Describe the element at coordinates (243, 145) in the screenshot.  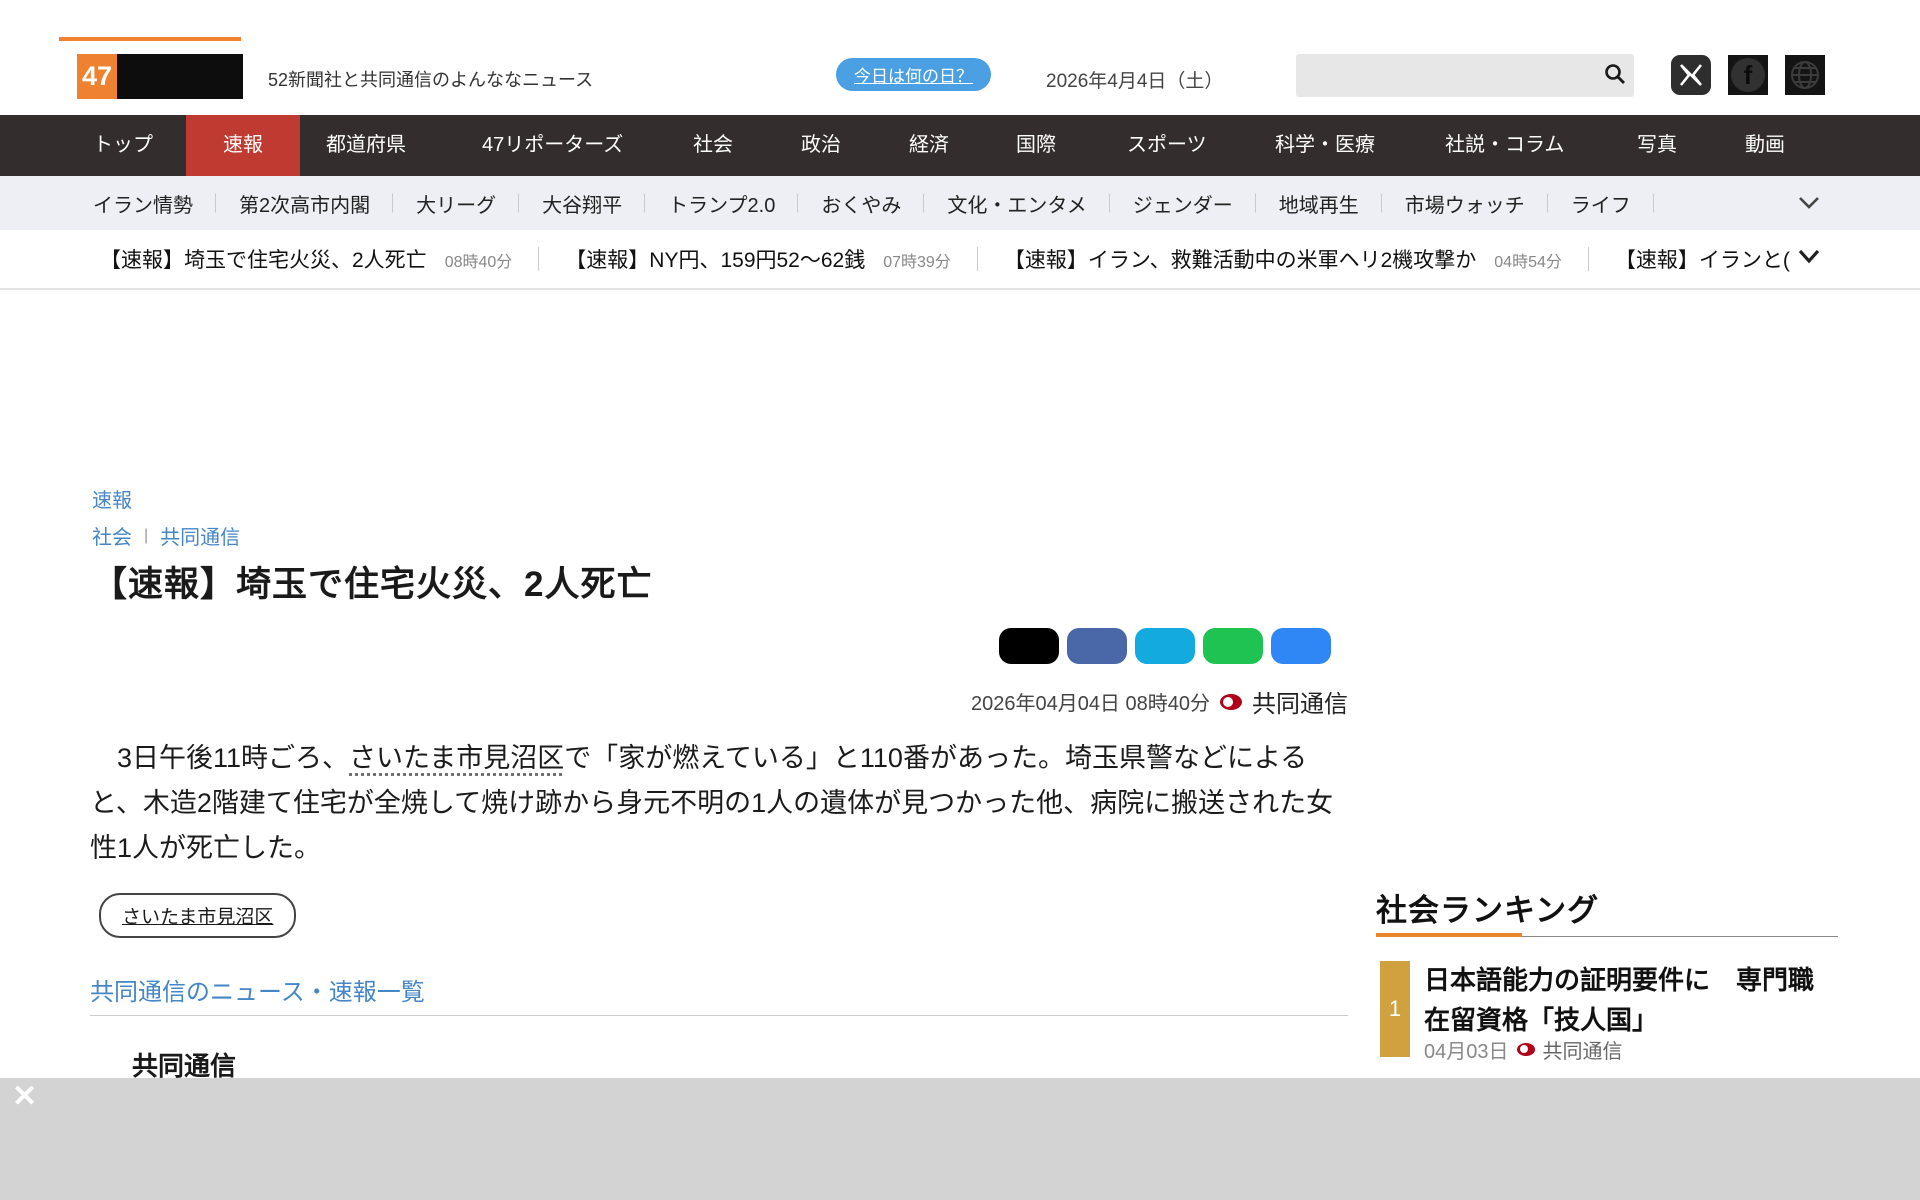
I see `nav-item-sokuho-active: 速報` at that location.